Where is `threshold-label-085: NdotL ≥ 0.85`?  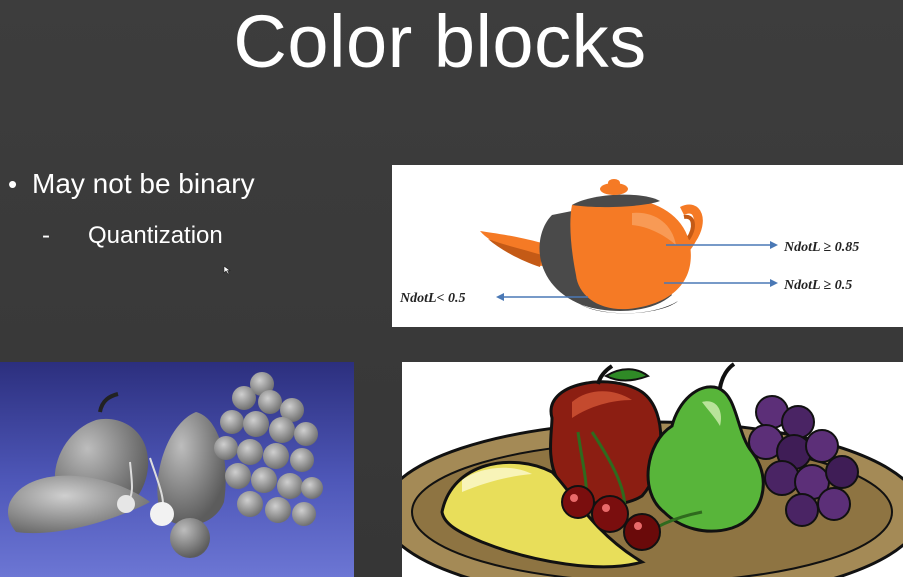 threshold-label-085: NdotL ≥ 0.85 is located at coordinates (821, 247).